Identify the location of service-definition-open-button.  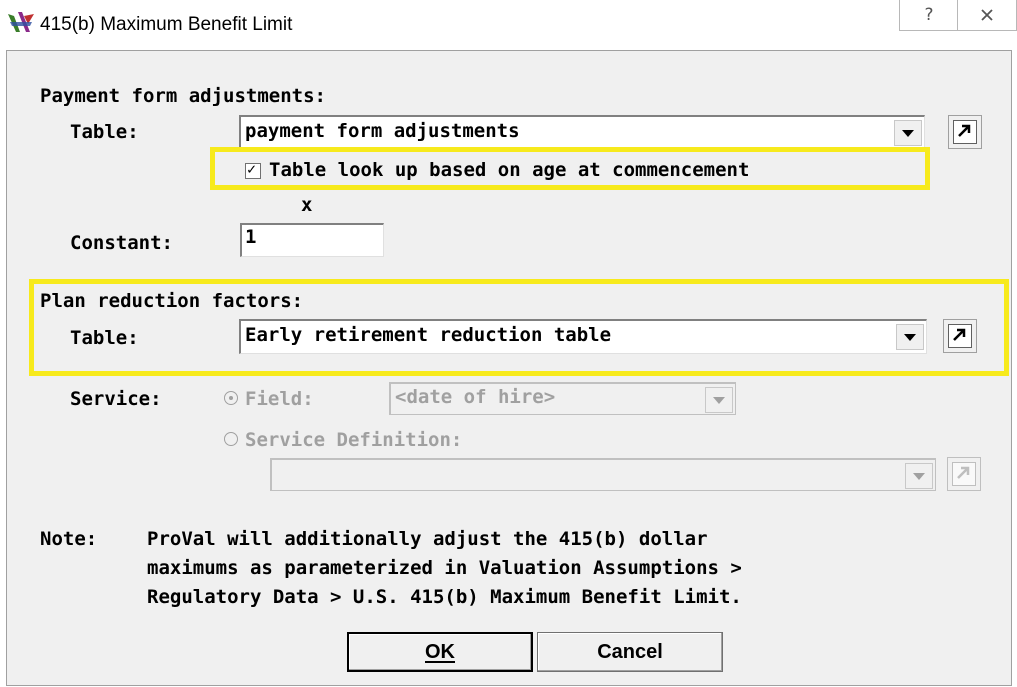
(964, 474).